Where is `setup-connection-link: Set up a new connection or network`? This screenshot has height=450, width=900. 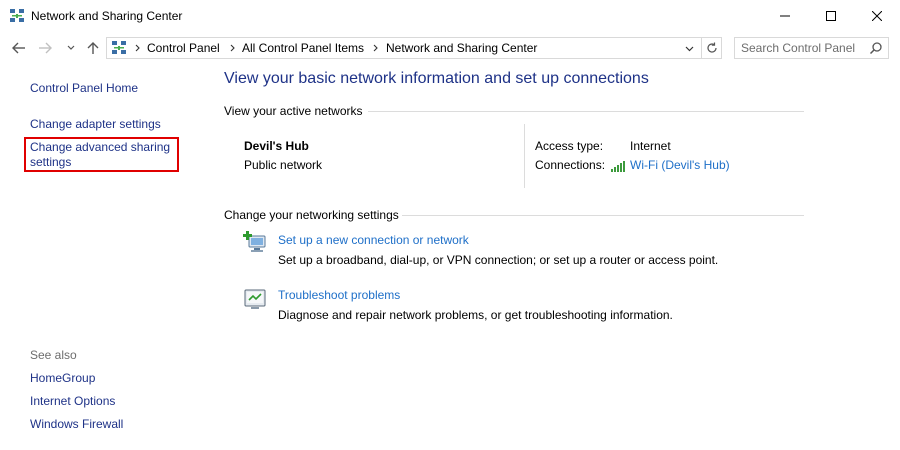 setup-connection-link: Set up a new connection or network is located at coordinates (373, 240).